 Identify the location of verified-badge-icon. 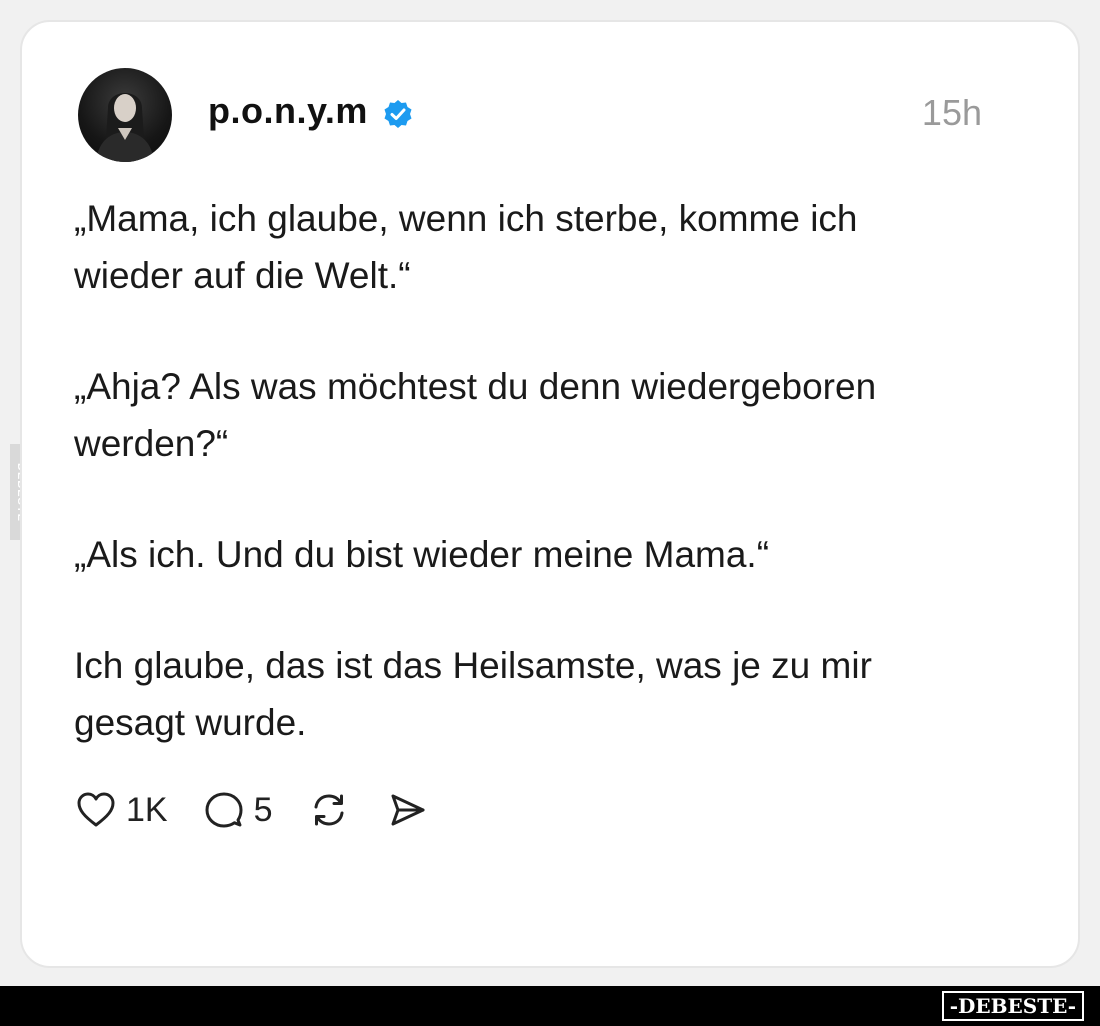
(398, 114).